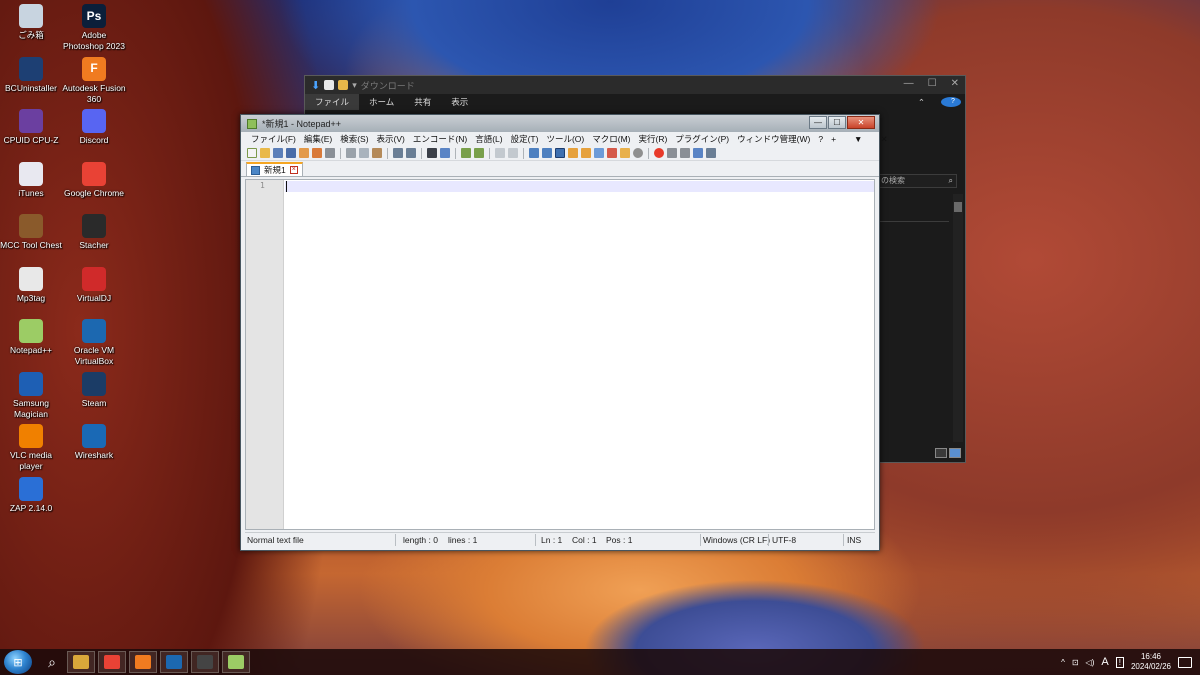 Image resolution: width=1200 pixels, height=675 pixels. Describe the element at coordinates (958, 207) in the screenshot. I see `scrollbar-thumb` at that location.